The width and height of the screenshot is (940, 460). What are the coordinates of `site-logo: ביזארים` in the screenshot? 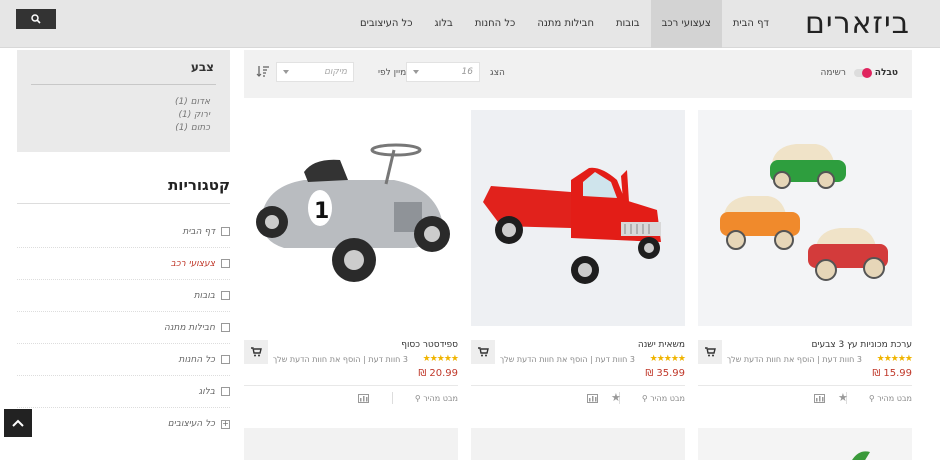 It's located at (857, 23).